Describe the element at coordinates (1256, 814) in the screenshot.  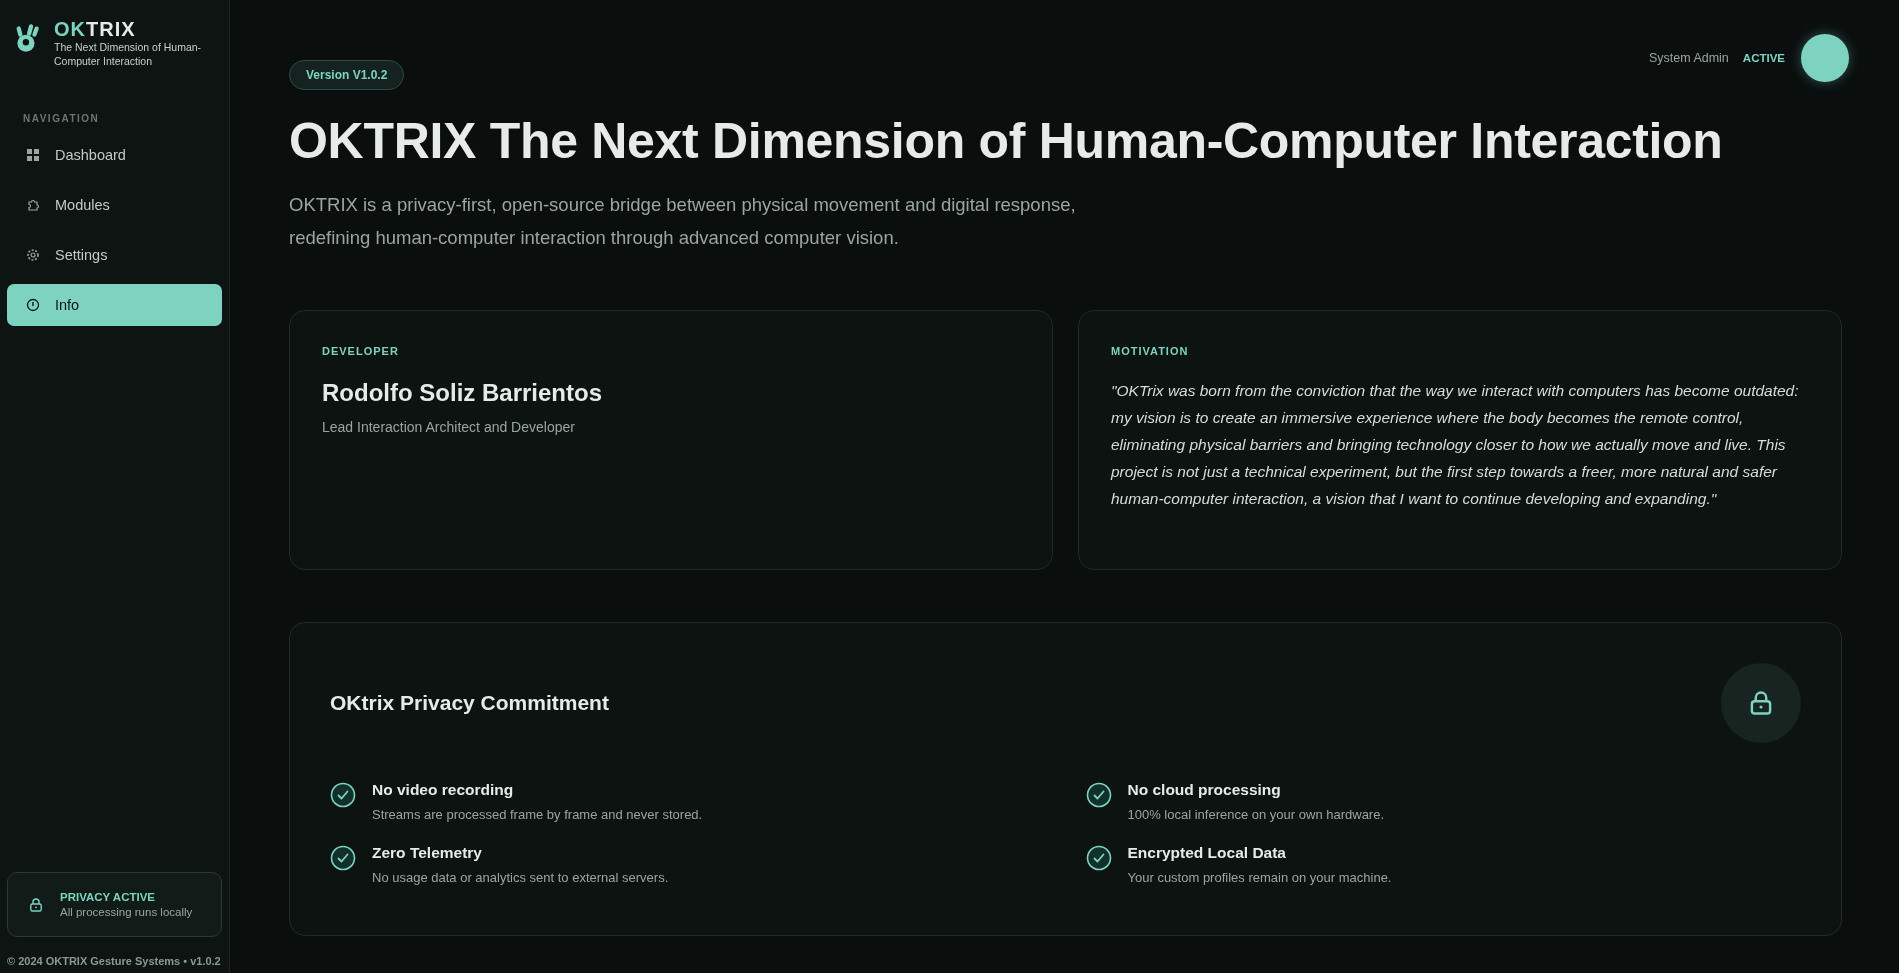
I see `feature-text: 100% local inference on your own hardware.` at that location.